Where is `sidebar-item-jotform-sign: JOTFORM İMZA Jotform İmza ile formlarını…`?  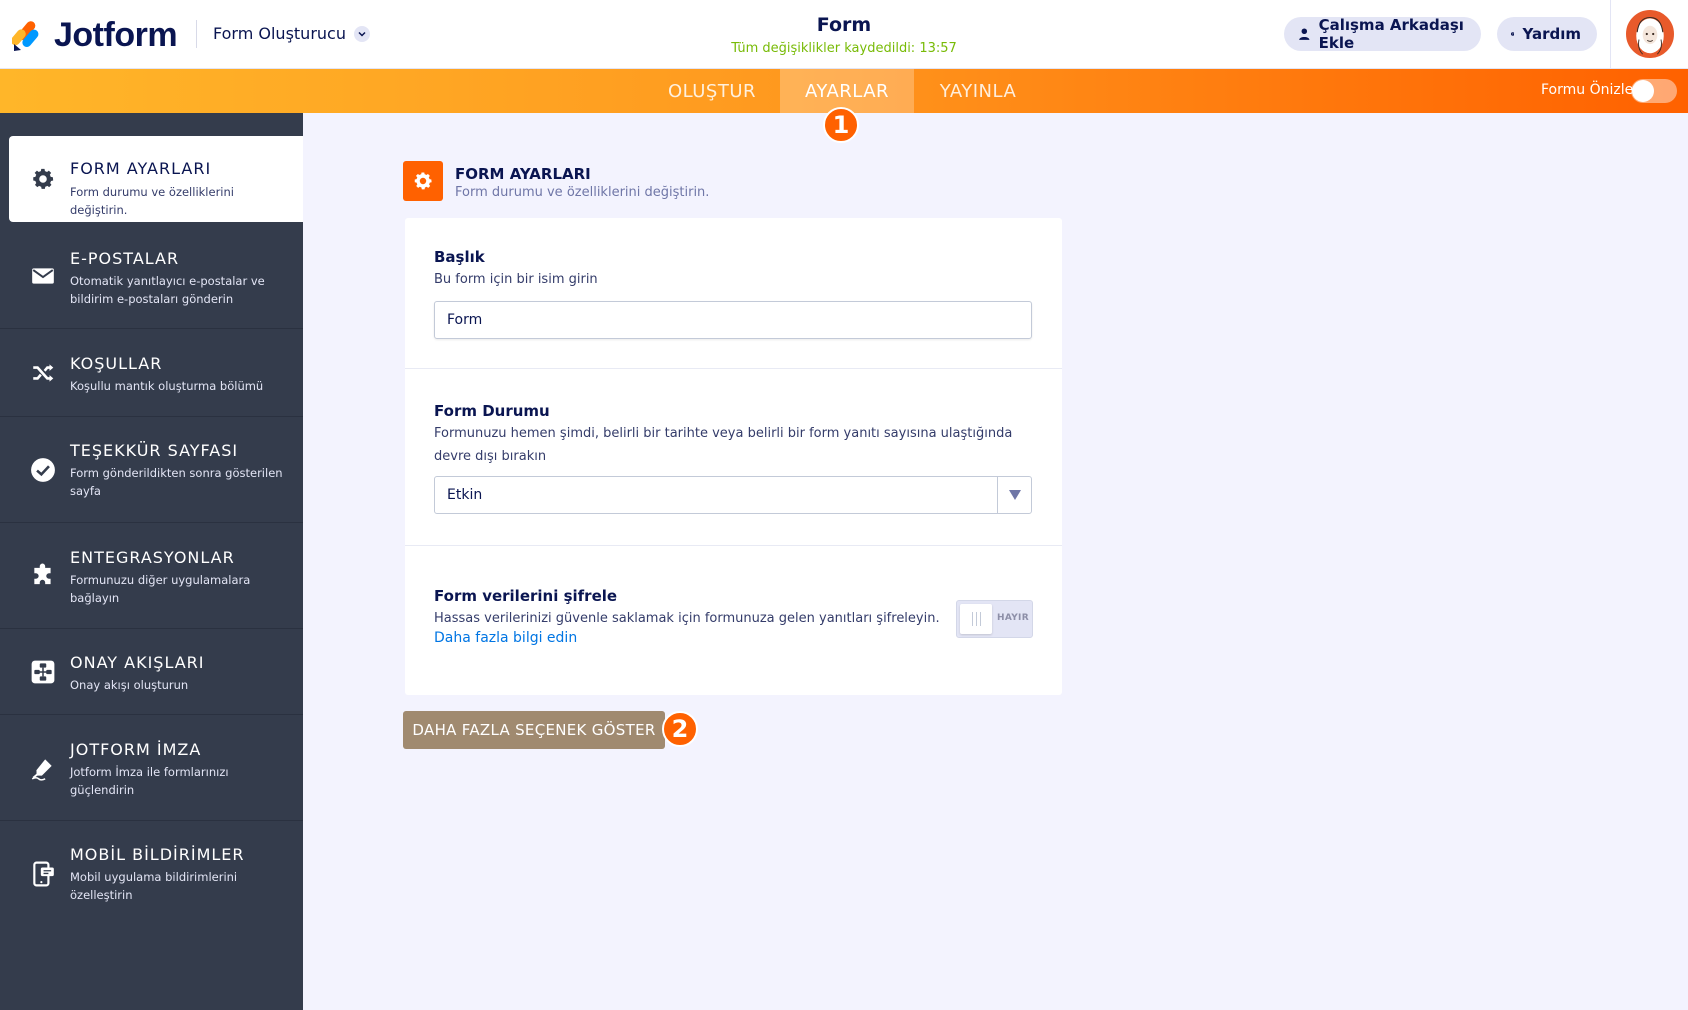 sidebar-item-jotform-sign: JOTFORM İMZA Jotform İmza ile formlarını… is located at coordinates (151, 768).